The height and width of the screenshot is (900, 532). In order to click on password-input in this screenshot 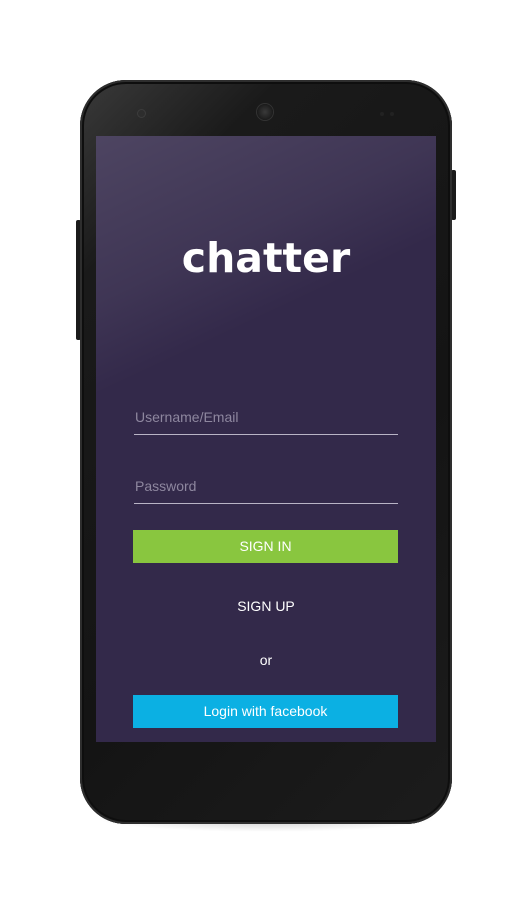, I will do `click(266, 486)`.